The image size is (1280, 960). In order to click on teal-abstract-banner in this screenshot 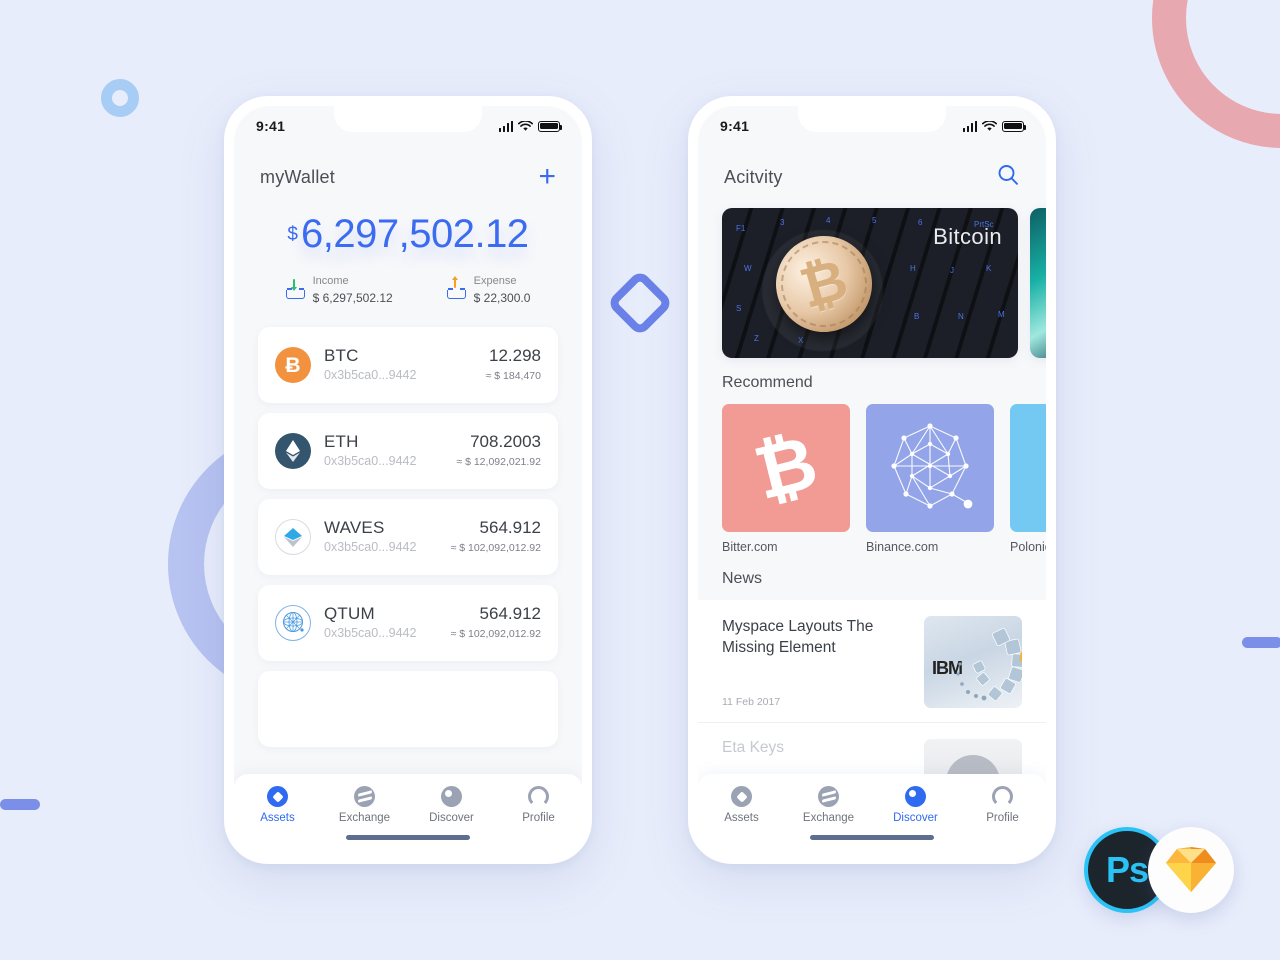, I will do `click(1038, 283)`.